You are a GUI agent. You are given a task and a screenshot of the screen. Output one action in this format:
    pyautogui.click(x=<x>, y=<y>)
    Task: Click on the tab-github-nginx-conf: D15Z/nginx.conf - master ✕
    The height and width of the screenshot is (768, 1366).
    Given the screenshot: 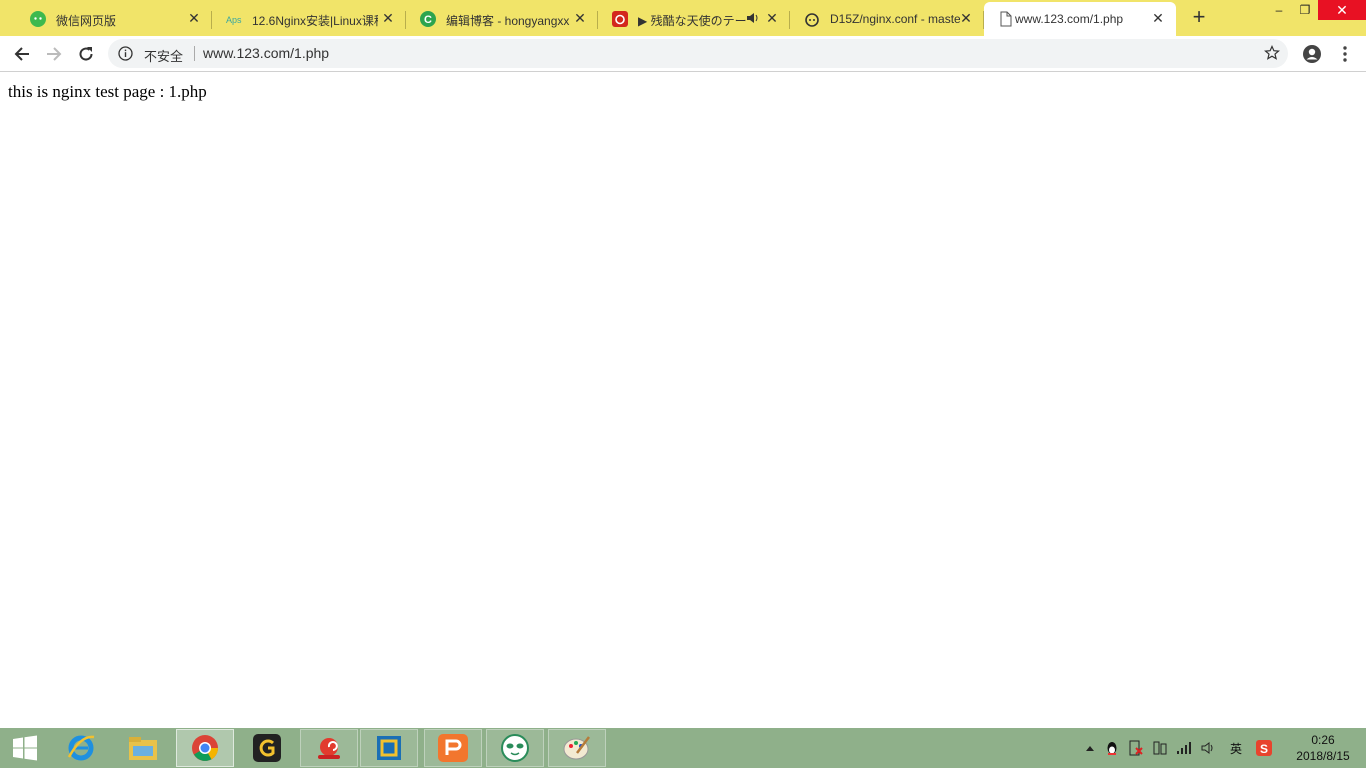 What is the action you would take?
    pyautogui.click(x=887, y=19)
    